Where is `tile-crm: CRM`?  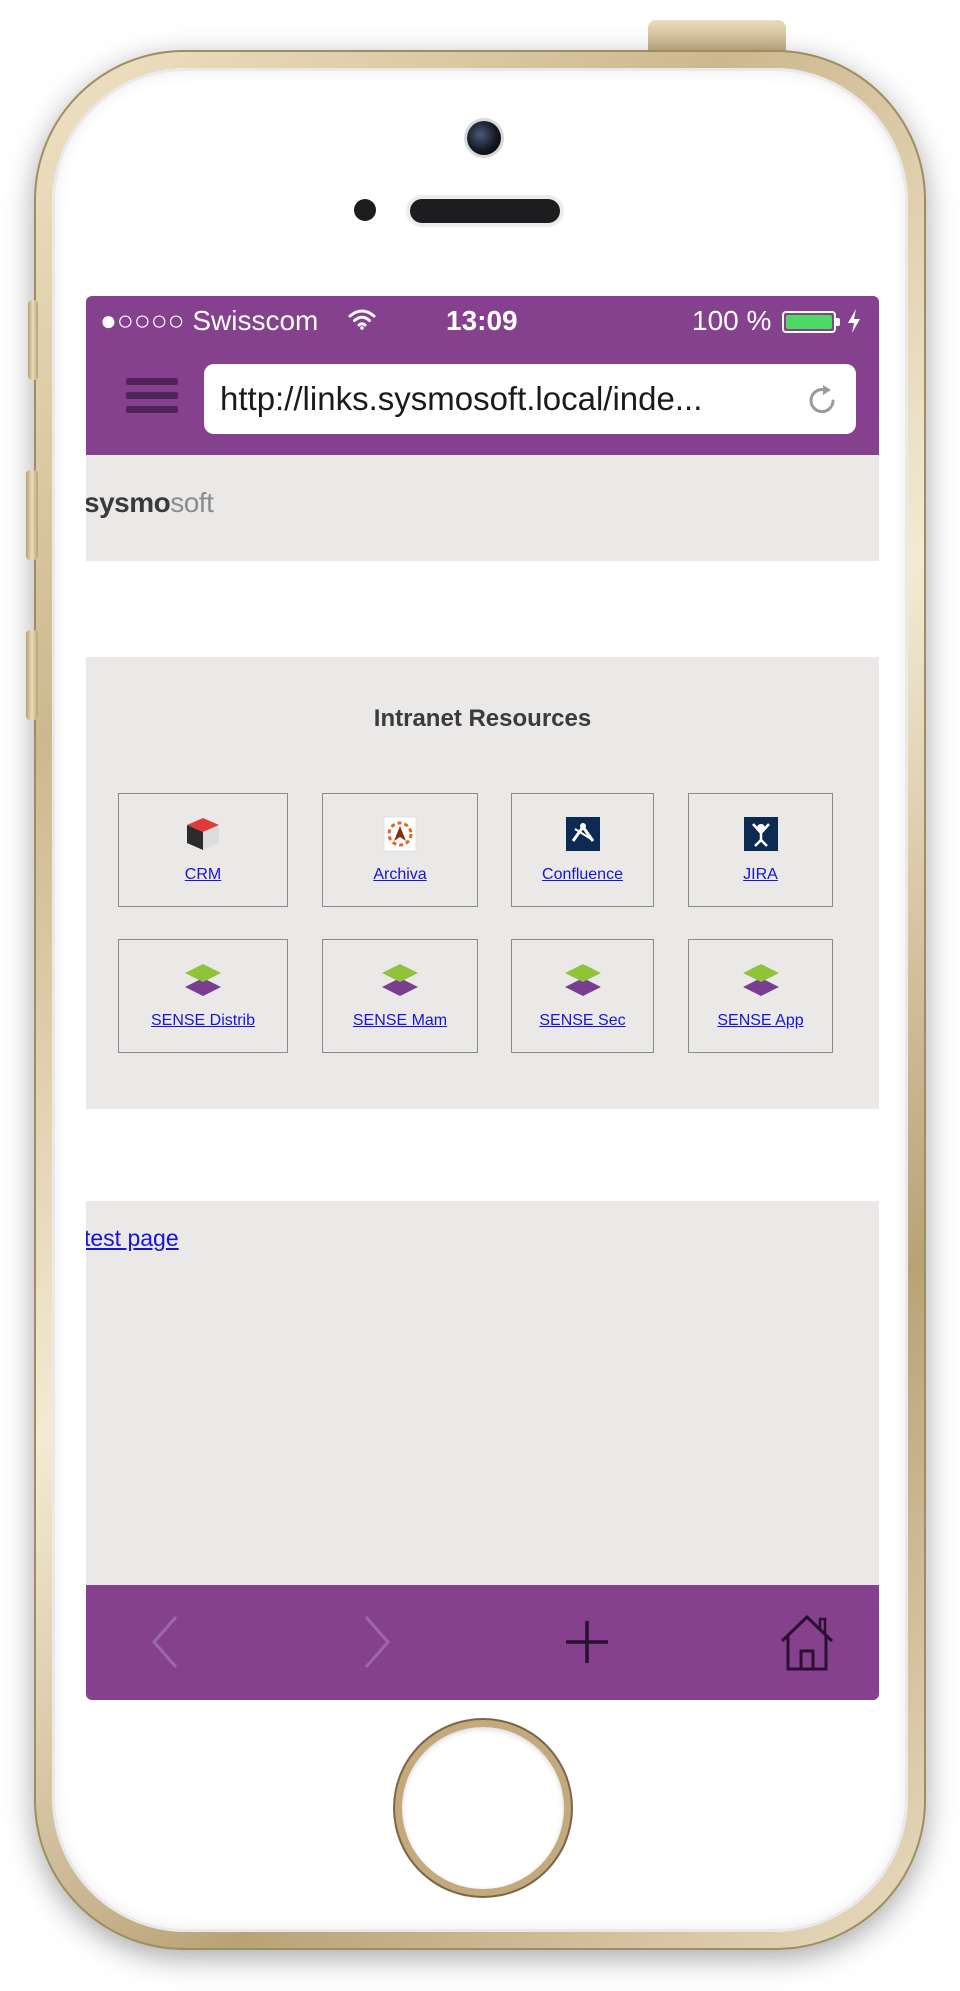
tile-crm: CRM is located at coordinates (203, 850).